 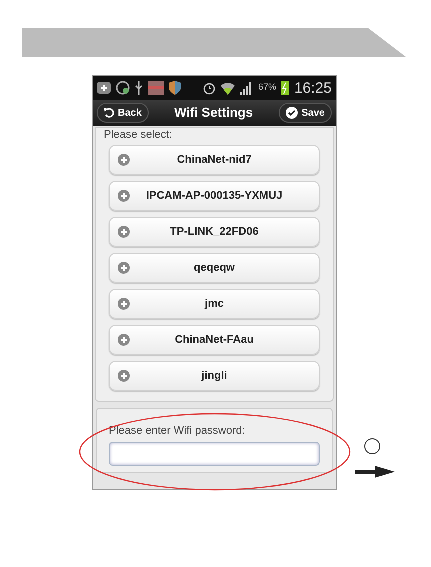 What do you see at coordinates (175, 88) in the screenshot?
I see `shield-icon` at bounding box center [175, 88].